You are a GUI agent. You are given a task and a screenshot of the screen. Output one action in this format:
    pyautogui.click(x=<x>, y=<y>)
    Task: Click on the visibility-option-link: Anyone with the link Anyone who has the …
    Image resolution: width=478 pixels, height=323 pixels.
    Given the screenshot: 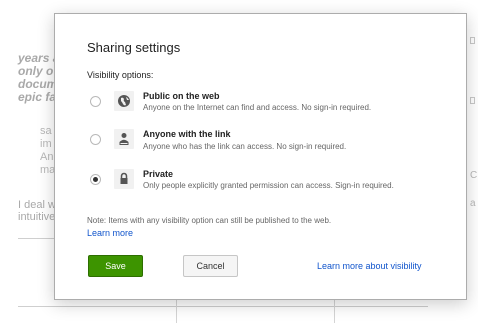 What is the action you would take?
    pyautogui.click(x=265, y=144)
    